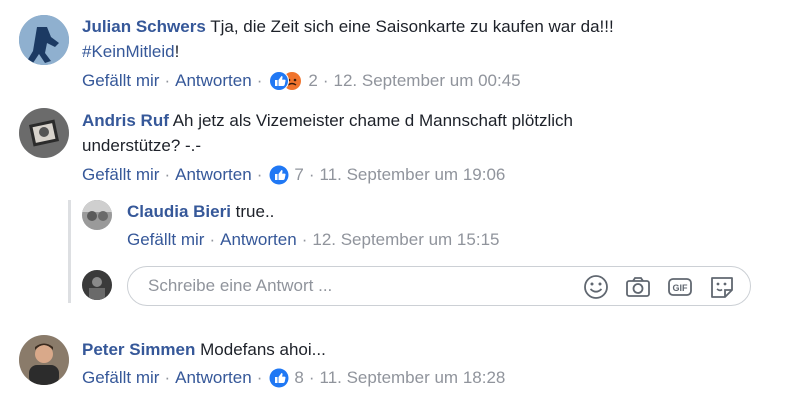  I want to click on reaction-count: 8, so click(298, 378).